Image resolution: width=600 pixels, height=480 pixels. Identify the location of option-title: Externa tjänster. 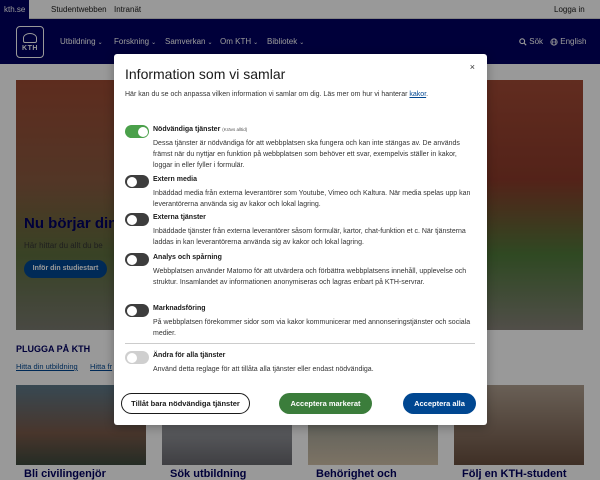
(179, 217).